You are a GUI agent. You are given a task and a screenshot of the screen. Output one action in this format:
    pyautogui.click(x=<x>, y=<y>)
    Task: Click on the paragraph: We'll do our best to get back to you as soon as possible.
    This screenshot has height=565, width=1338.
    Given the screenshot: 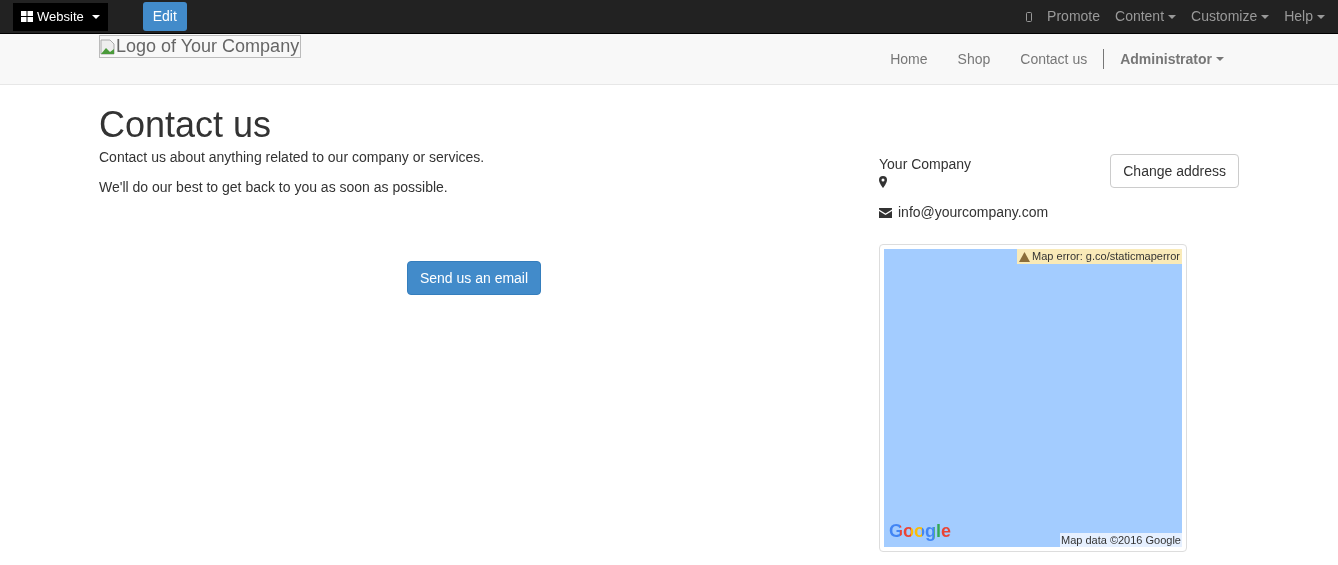 What is the action you would take?
    pyautogui.click(x=274, y=187)
    